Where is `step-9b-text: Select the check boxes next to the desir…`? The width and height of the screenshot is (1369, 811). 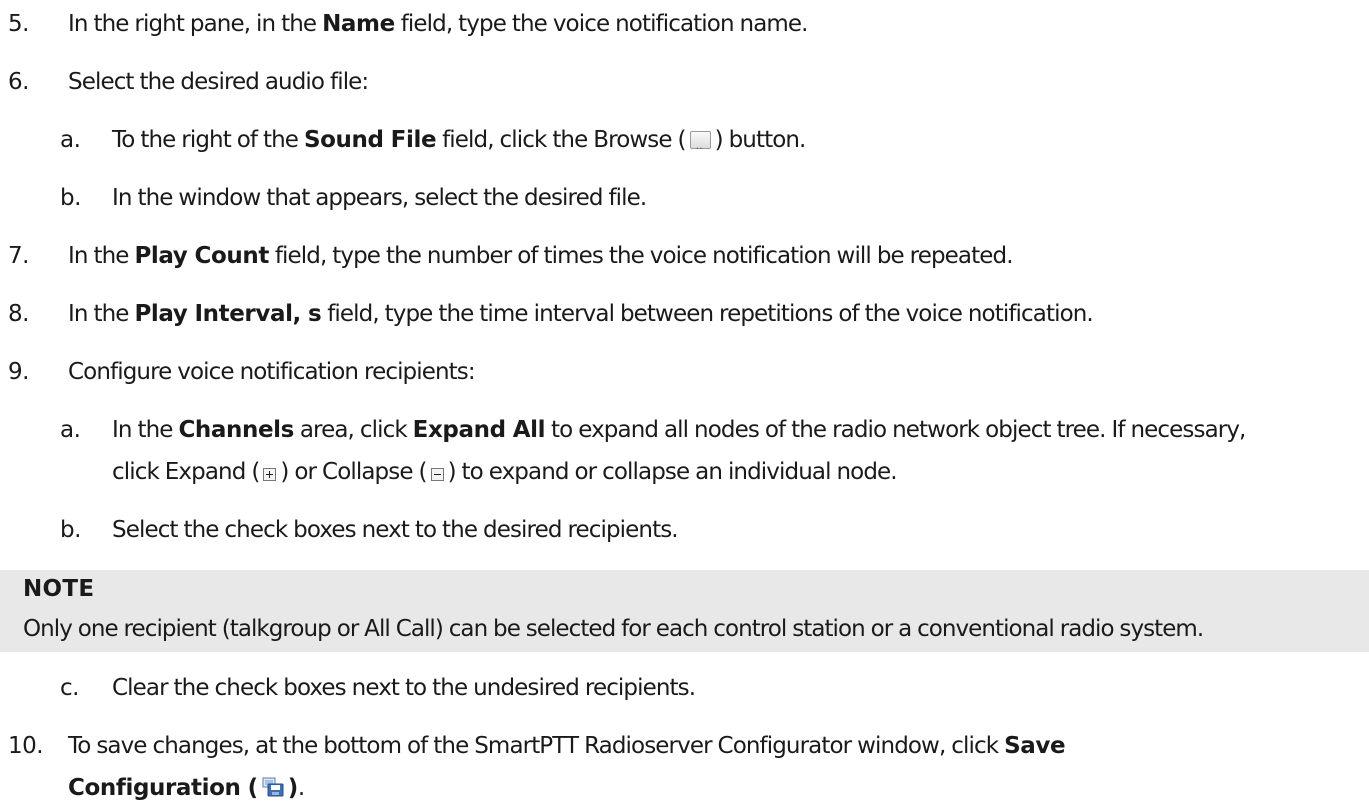
step-9b-text: Select the check boxes next to the desir… is located at coordinates (395, 530).